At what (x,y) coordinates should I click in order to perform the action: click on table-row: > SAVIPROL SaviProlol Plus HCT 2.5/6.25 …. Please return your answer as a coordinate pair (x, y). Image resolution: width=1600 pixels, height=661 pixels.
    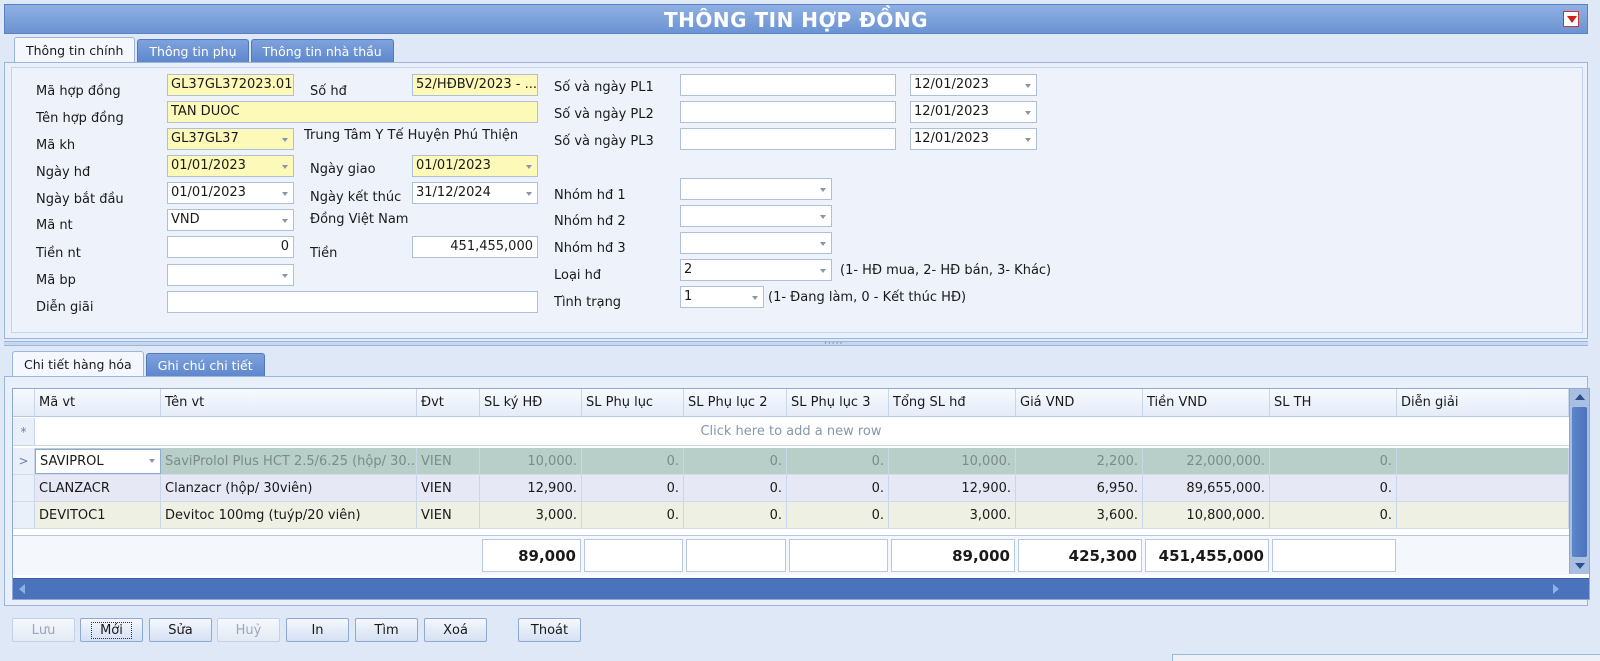
    Looking at the image, I should click on (791, 461).